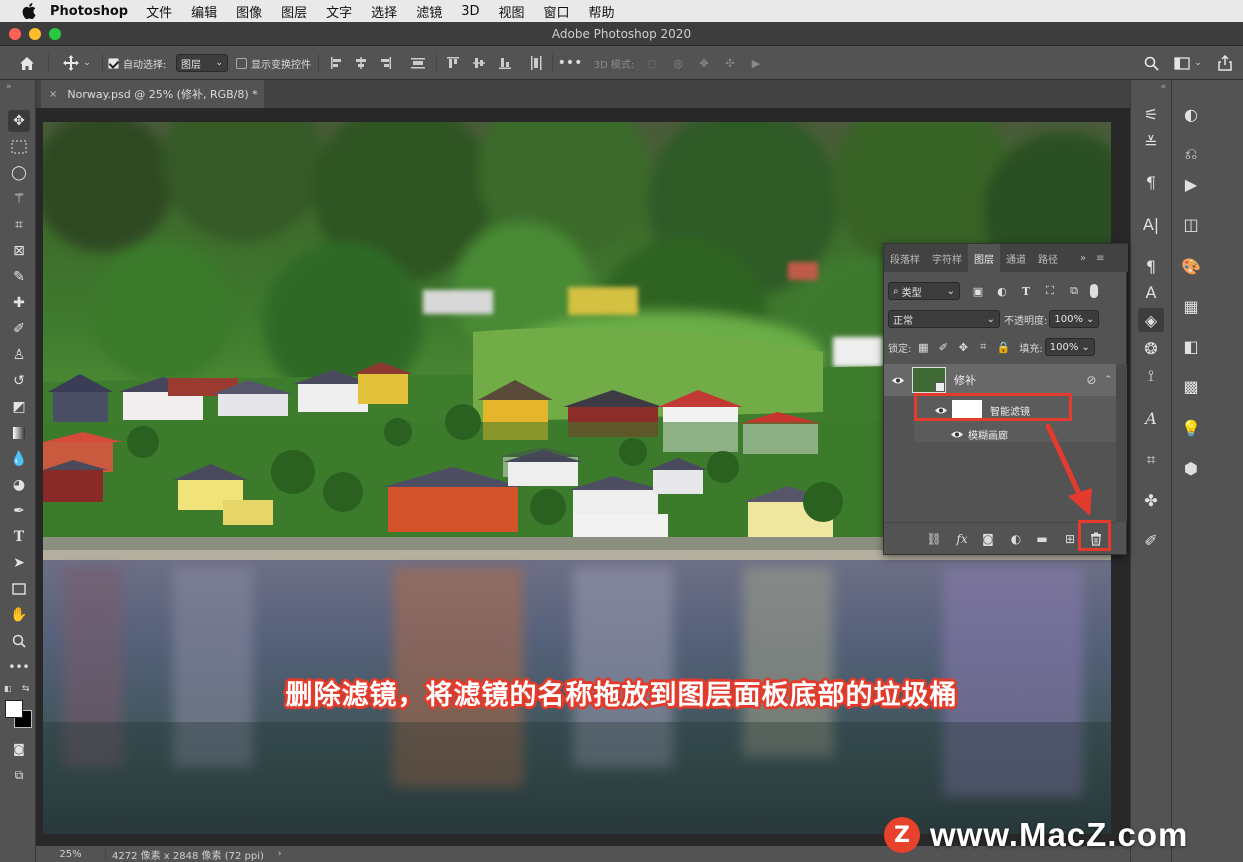 The width and height of the screenshot is (1243, 862). Describe the element at coordinates (536, 63) in the screenshot. I see `distribute-vertical-icon` at that location.